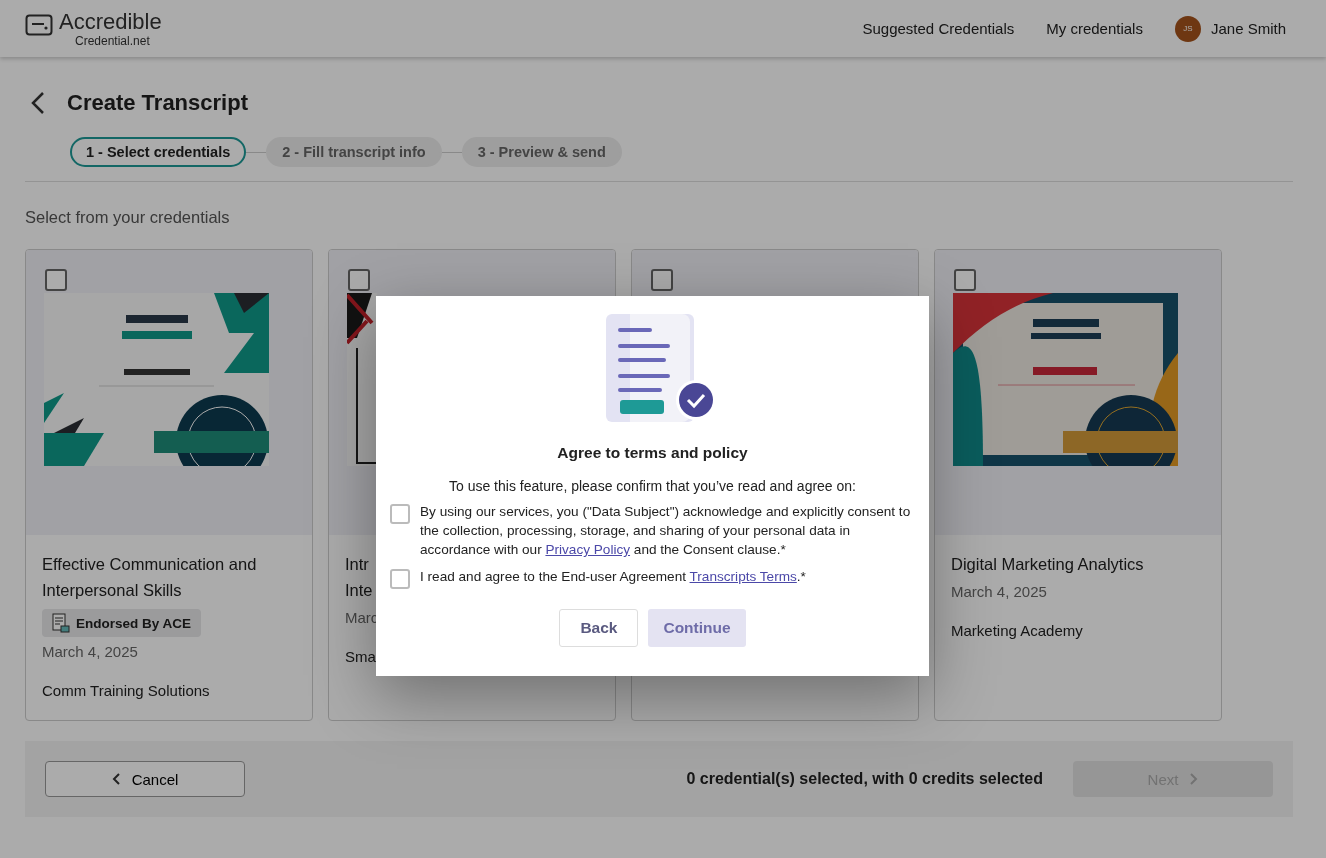 The height and width of the screenshot is (858, 1326). What do you see at coordinates (134, 623) in the screenshot?
I see `badge-label: Endorsed By ACE` at bounding box center [134, 623].